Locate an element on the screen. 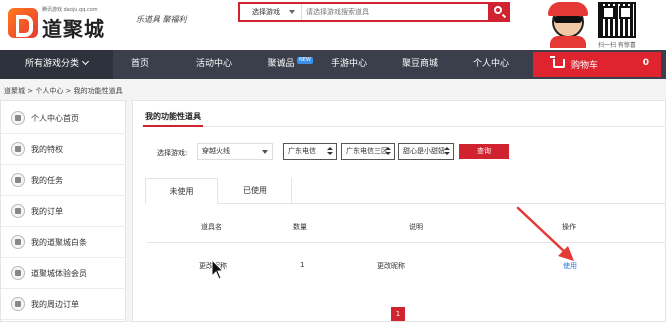 This screenshot has width=666, height=322. breadcrumb: 道聚城 > 个人中心 > 我的功能性道具 is located at coordinates (63, 91).